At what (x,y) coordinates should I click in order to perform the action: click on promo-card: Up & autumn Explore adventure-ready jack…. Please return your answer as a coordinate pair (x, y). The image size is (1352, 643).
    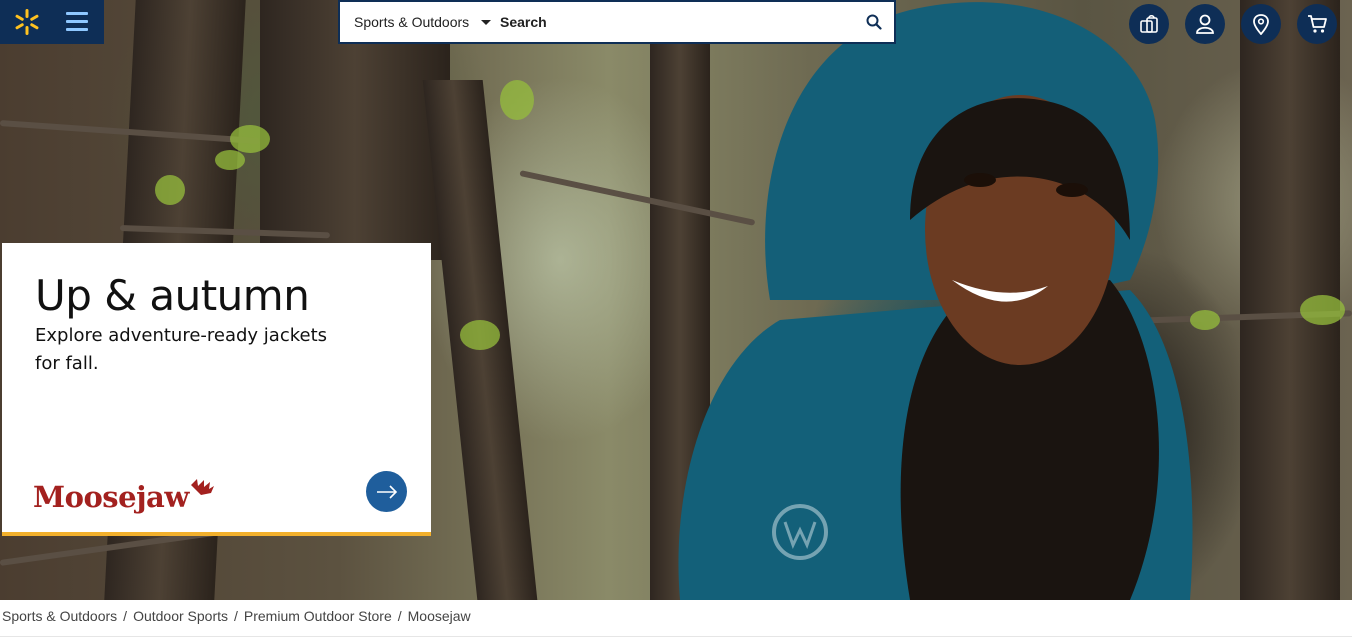
    Looking at the image, I should click on (216, 389).